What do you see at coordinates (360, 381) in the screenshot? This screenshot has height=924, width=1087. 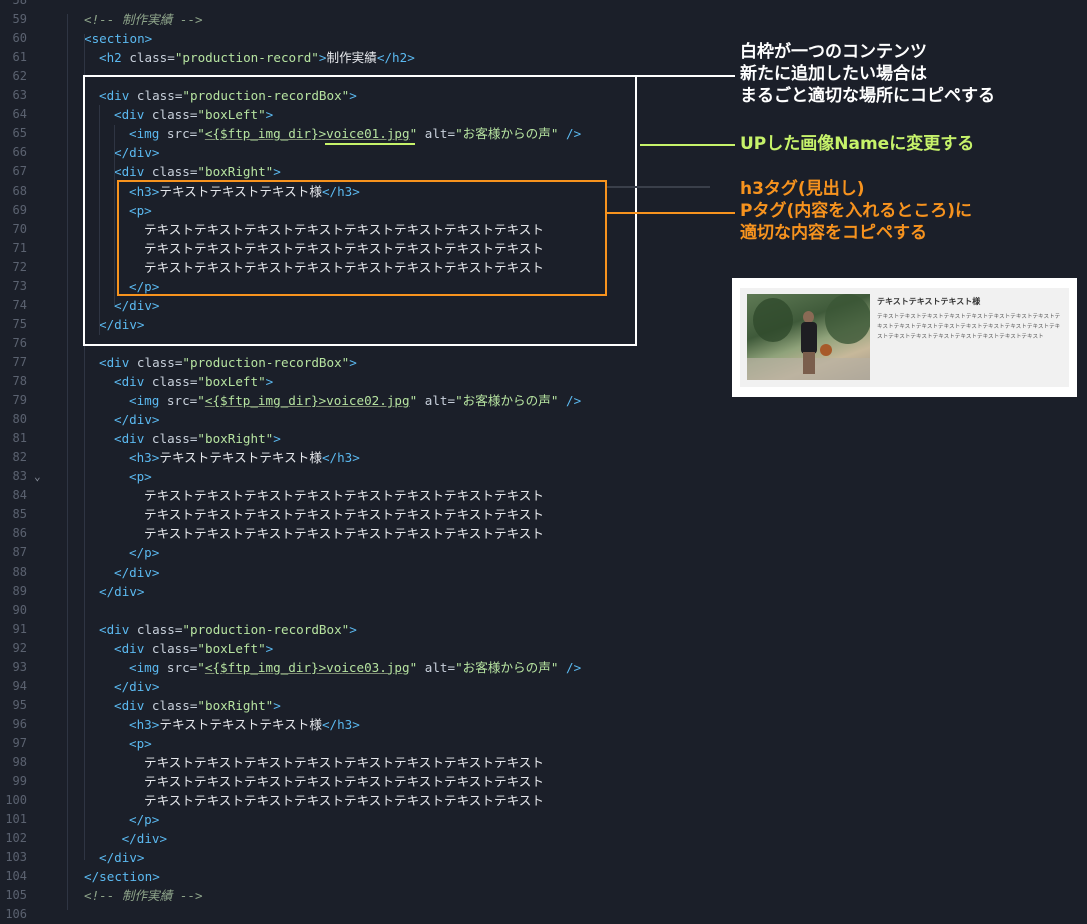 I see `code-line: 78 <div class="boxLeft">` at bounding box center [360, 381].